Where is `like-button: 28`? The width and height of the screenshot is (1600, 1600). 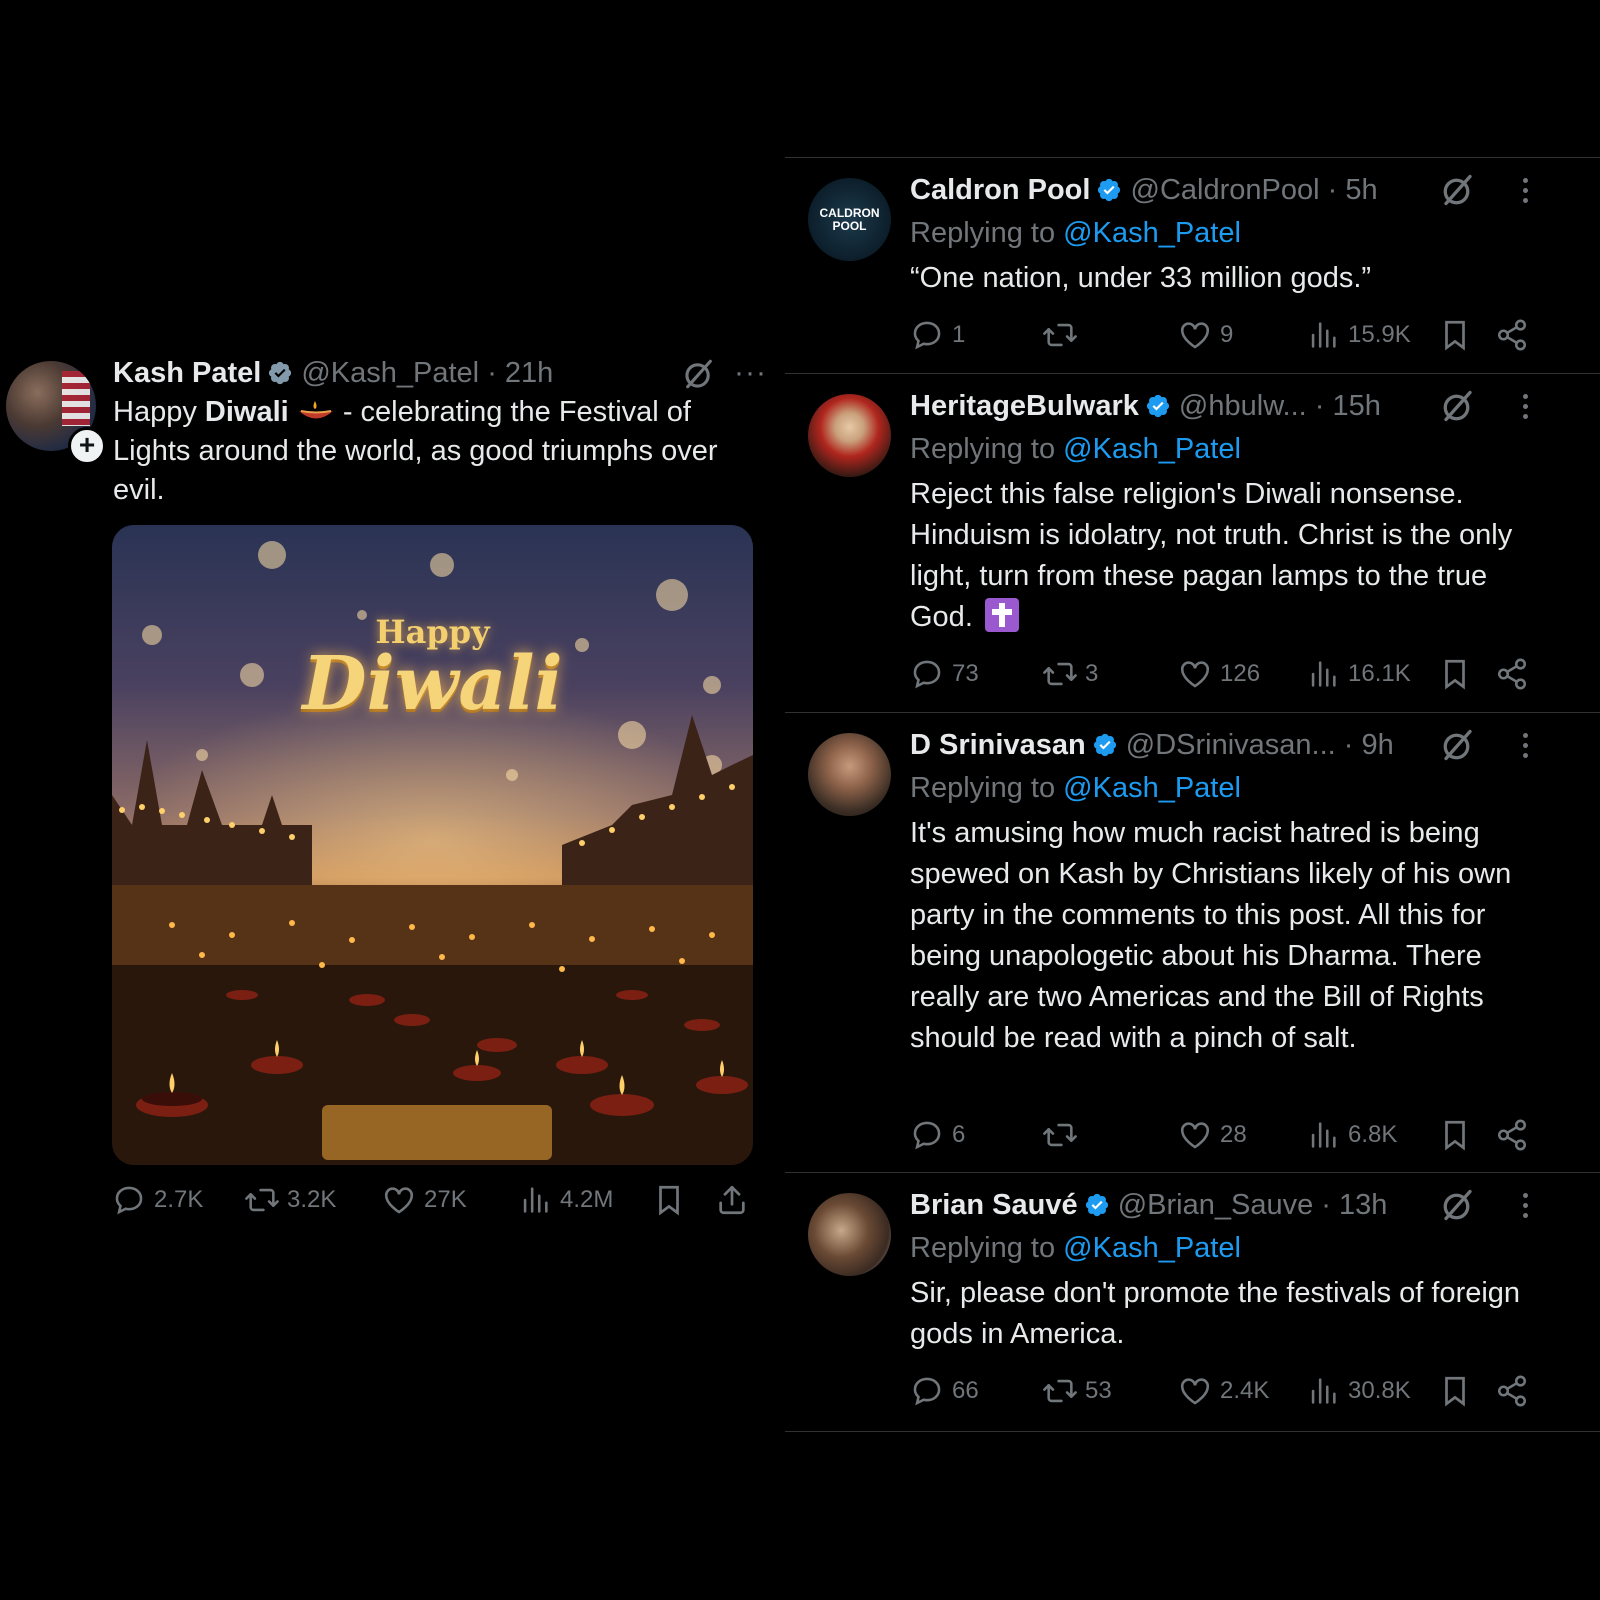 like-button: 28 is located at coordinates (1212, 1135).